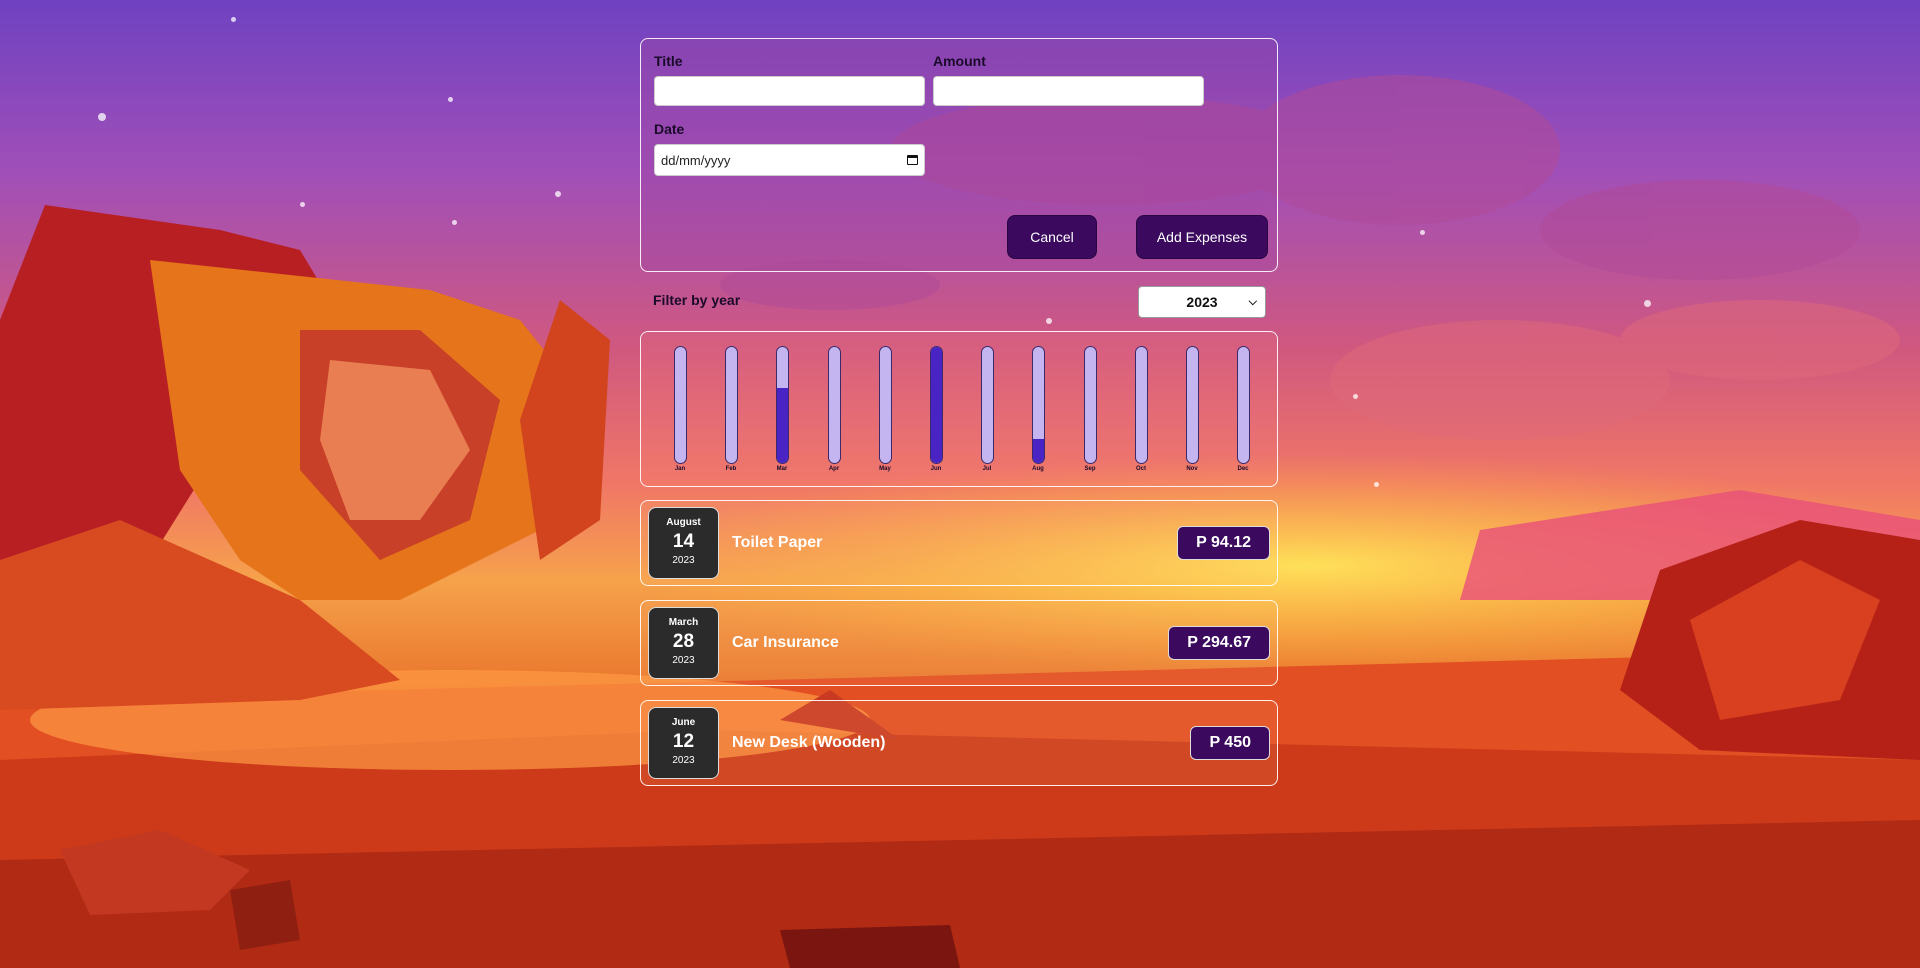 The image size is (1920, 968). Describe the element at coordinates (1068, 91) in the screenshot. I see `amount-input` at that location.